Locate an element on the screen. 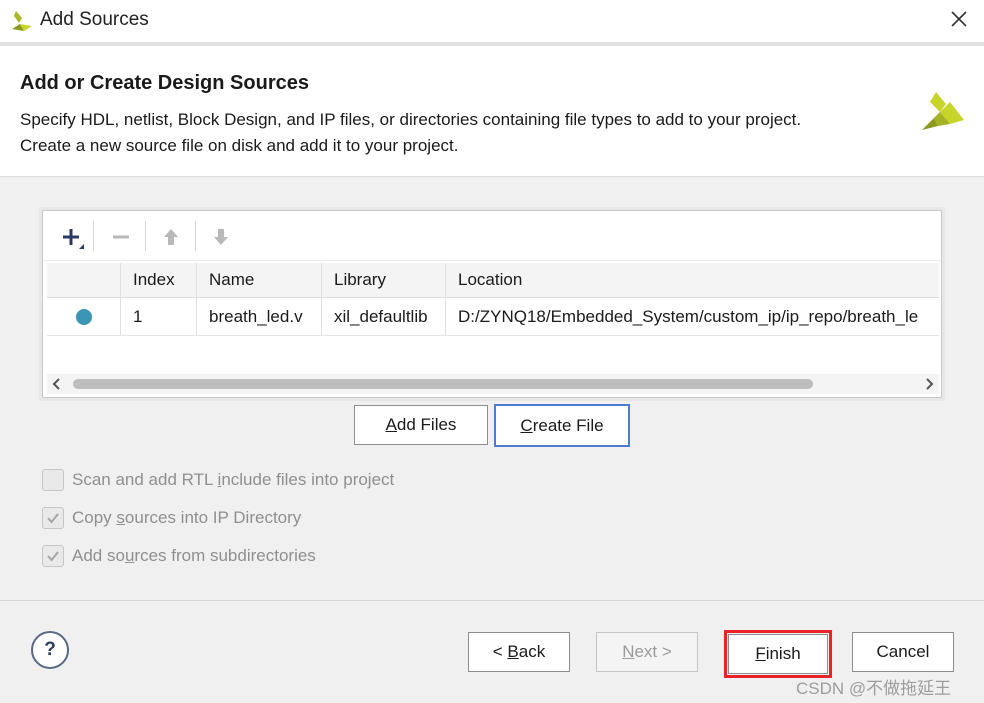 This screenshot has width=984, height=703. page-heading: Add or Create Design Sources is located at coordinates (164, 83).